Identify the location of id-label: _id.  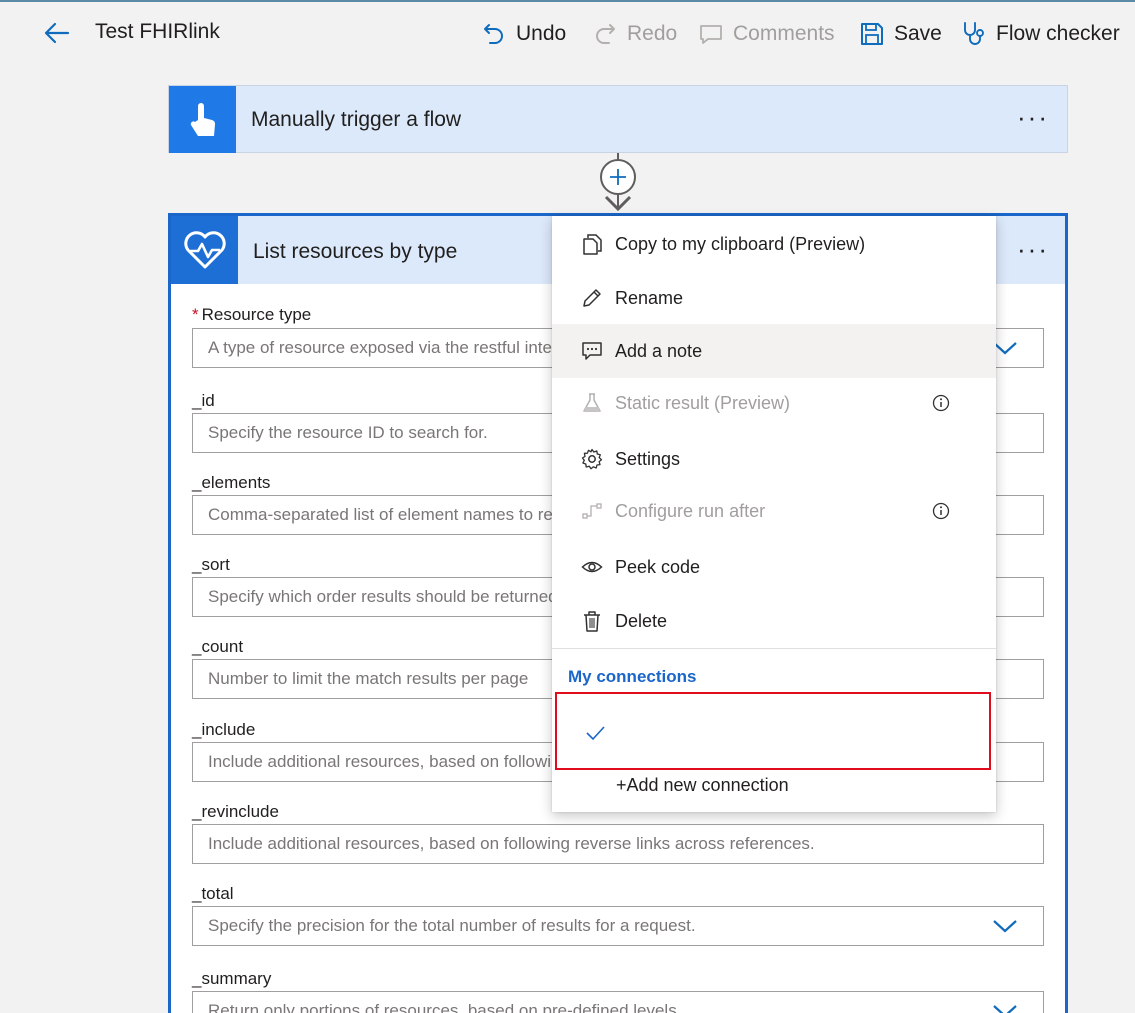
(203, 400).